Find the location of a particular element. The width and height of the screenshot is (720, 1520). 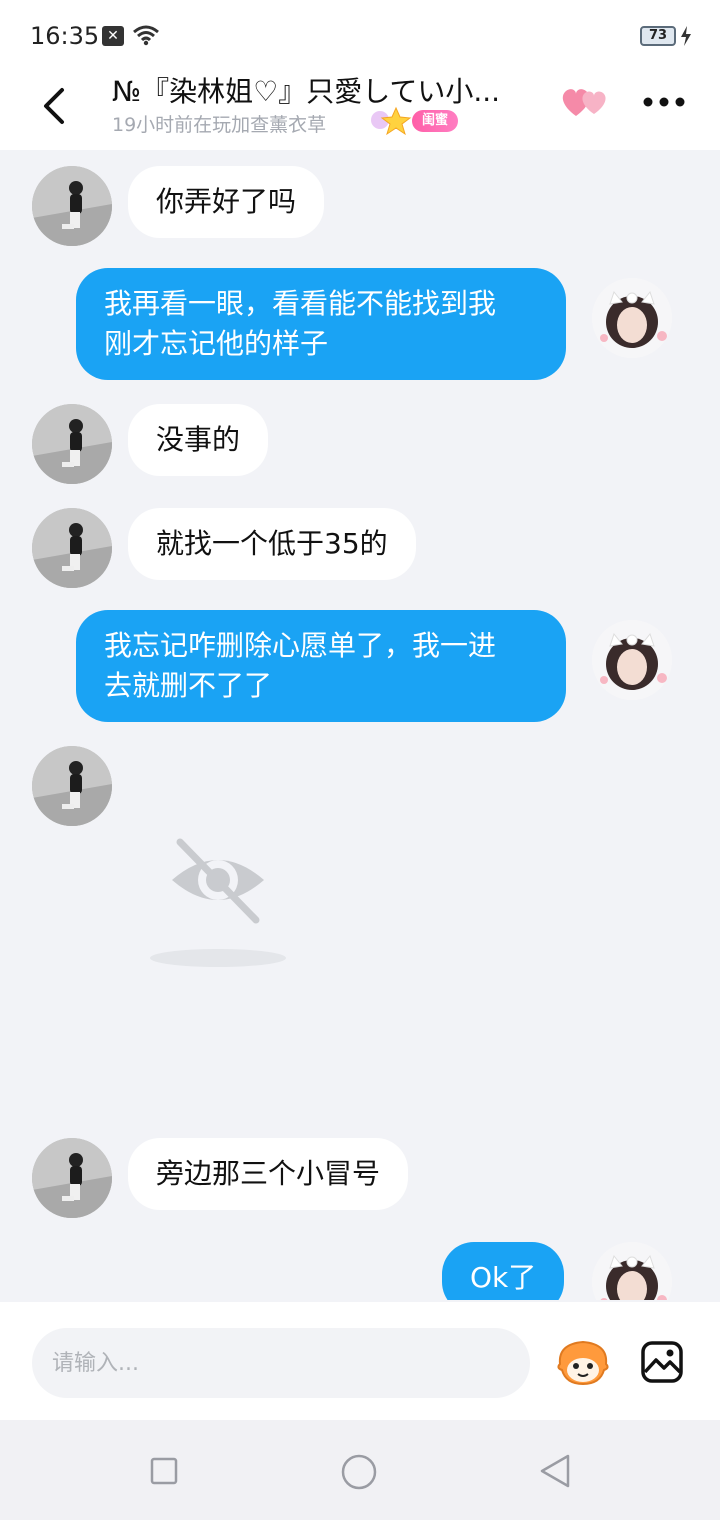

message-bubble-own: Ok了 is located at coordinates (503, 1271).